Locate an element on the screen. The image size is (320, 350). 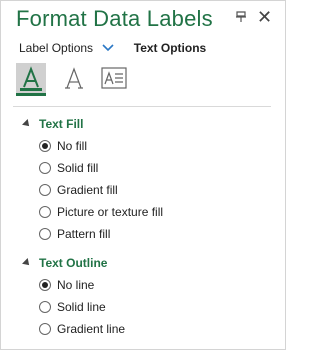
text-fill-heading: Text Fill is located at coordinates (61, 124).